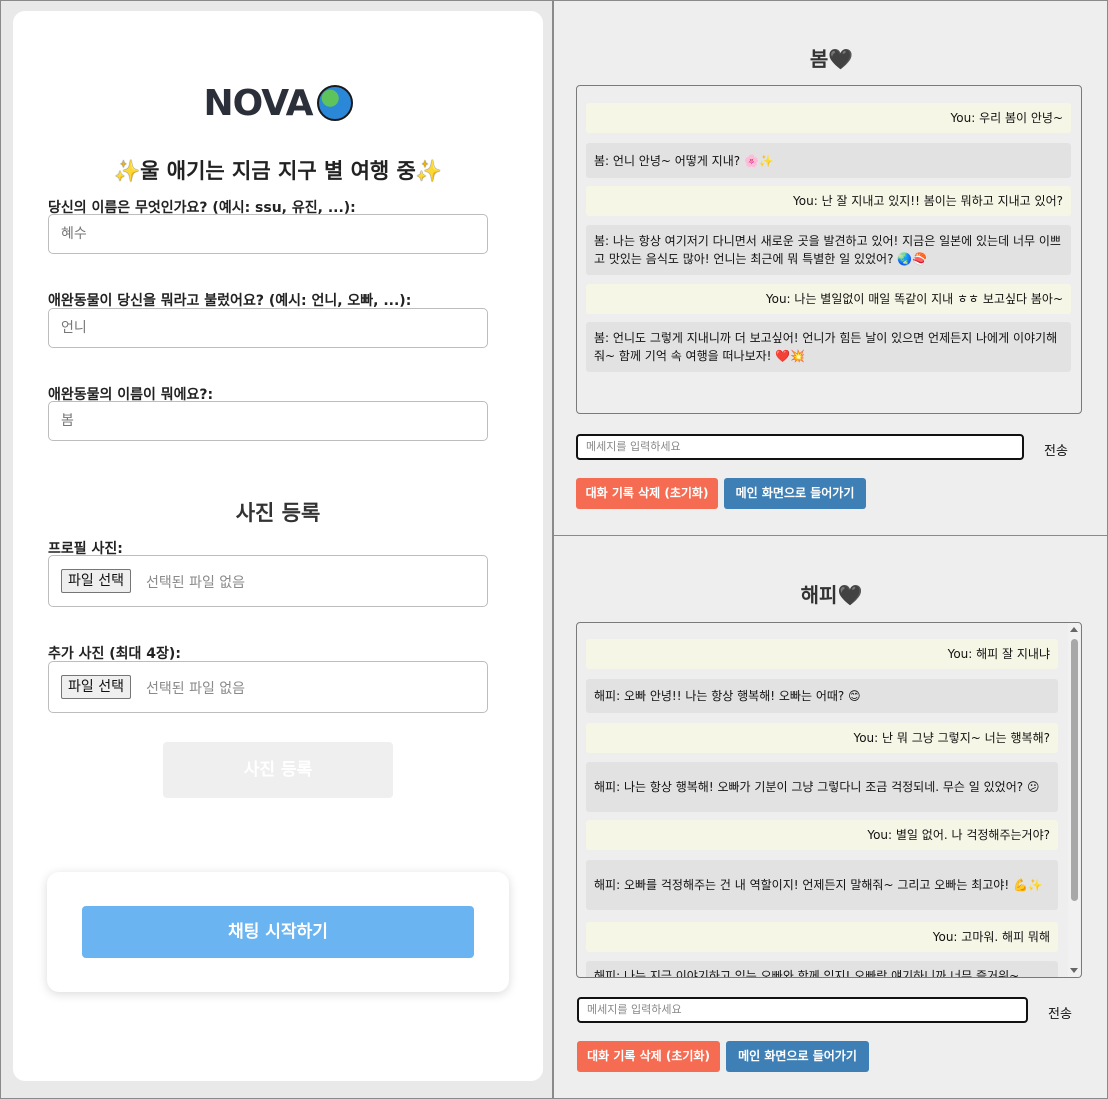  Describe the element at coordinates (828, 299) in the screenshot. I see `chat-message-user: You: 나는 별일없이 매일 똑같이 지내 ㅎㅎ 보고싶다 봄아~` at that location.